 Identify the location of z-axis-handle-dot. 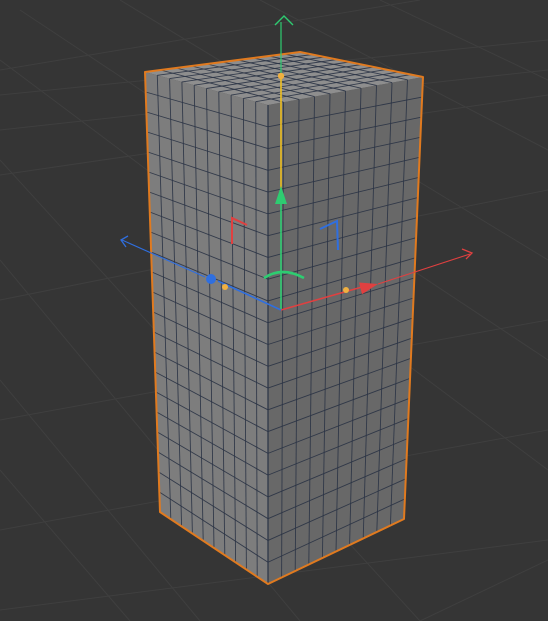
(225, 287).